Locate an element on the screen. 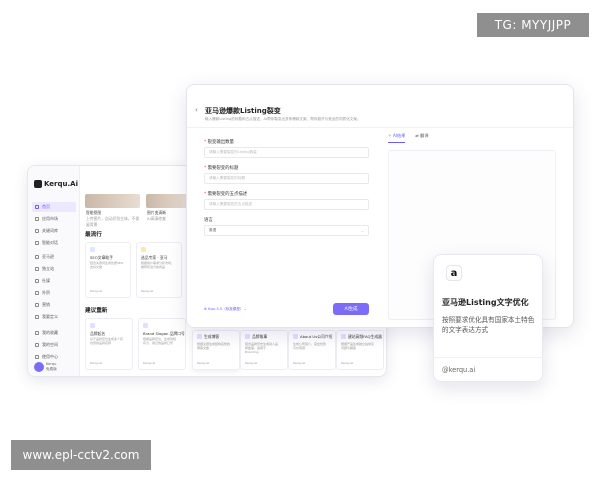  sidebar-item-label: 社媒 is located at coordinates (46, 280).